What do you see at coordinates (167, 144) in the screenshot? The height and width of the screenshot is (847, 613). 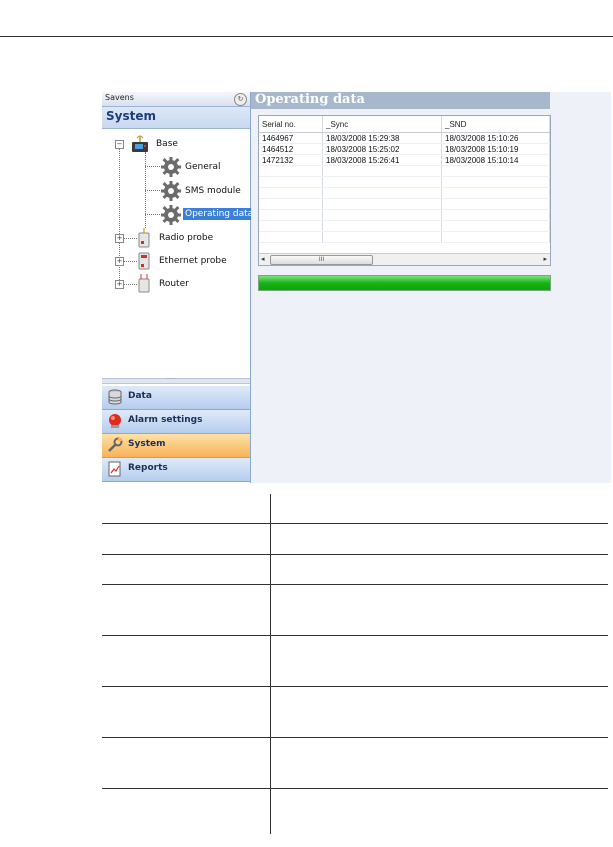 I see `tree-node-base: Base` at bounding box center [167, 144].